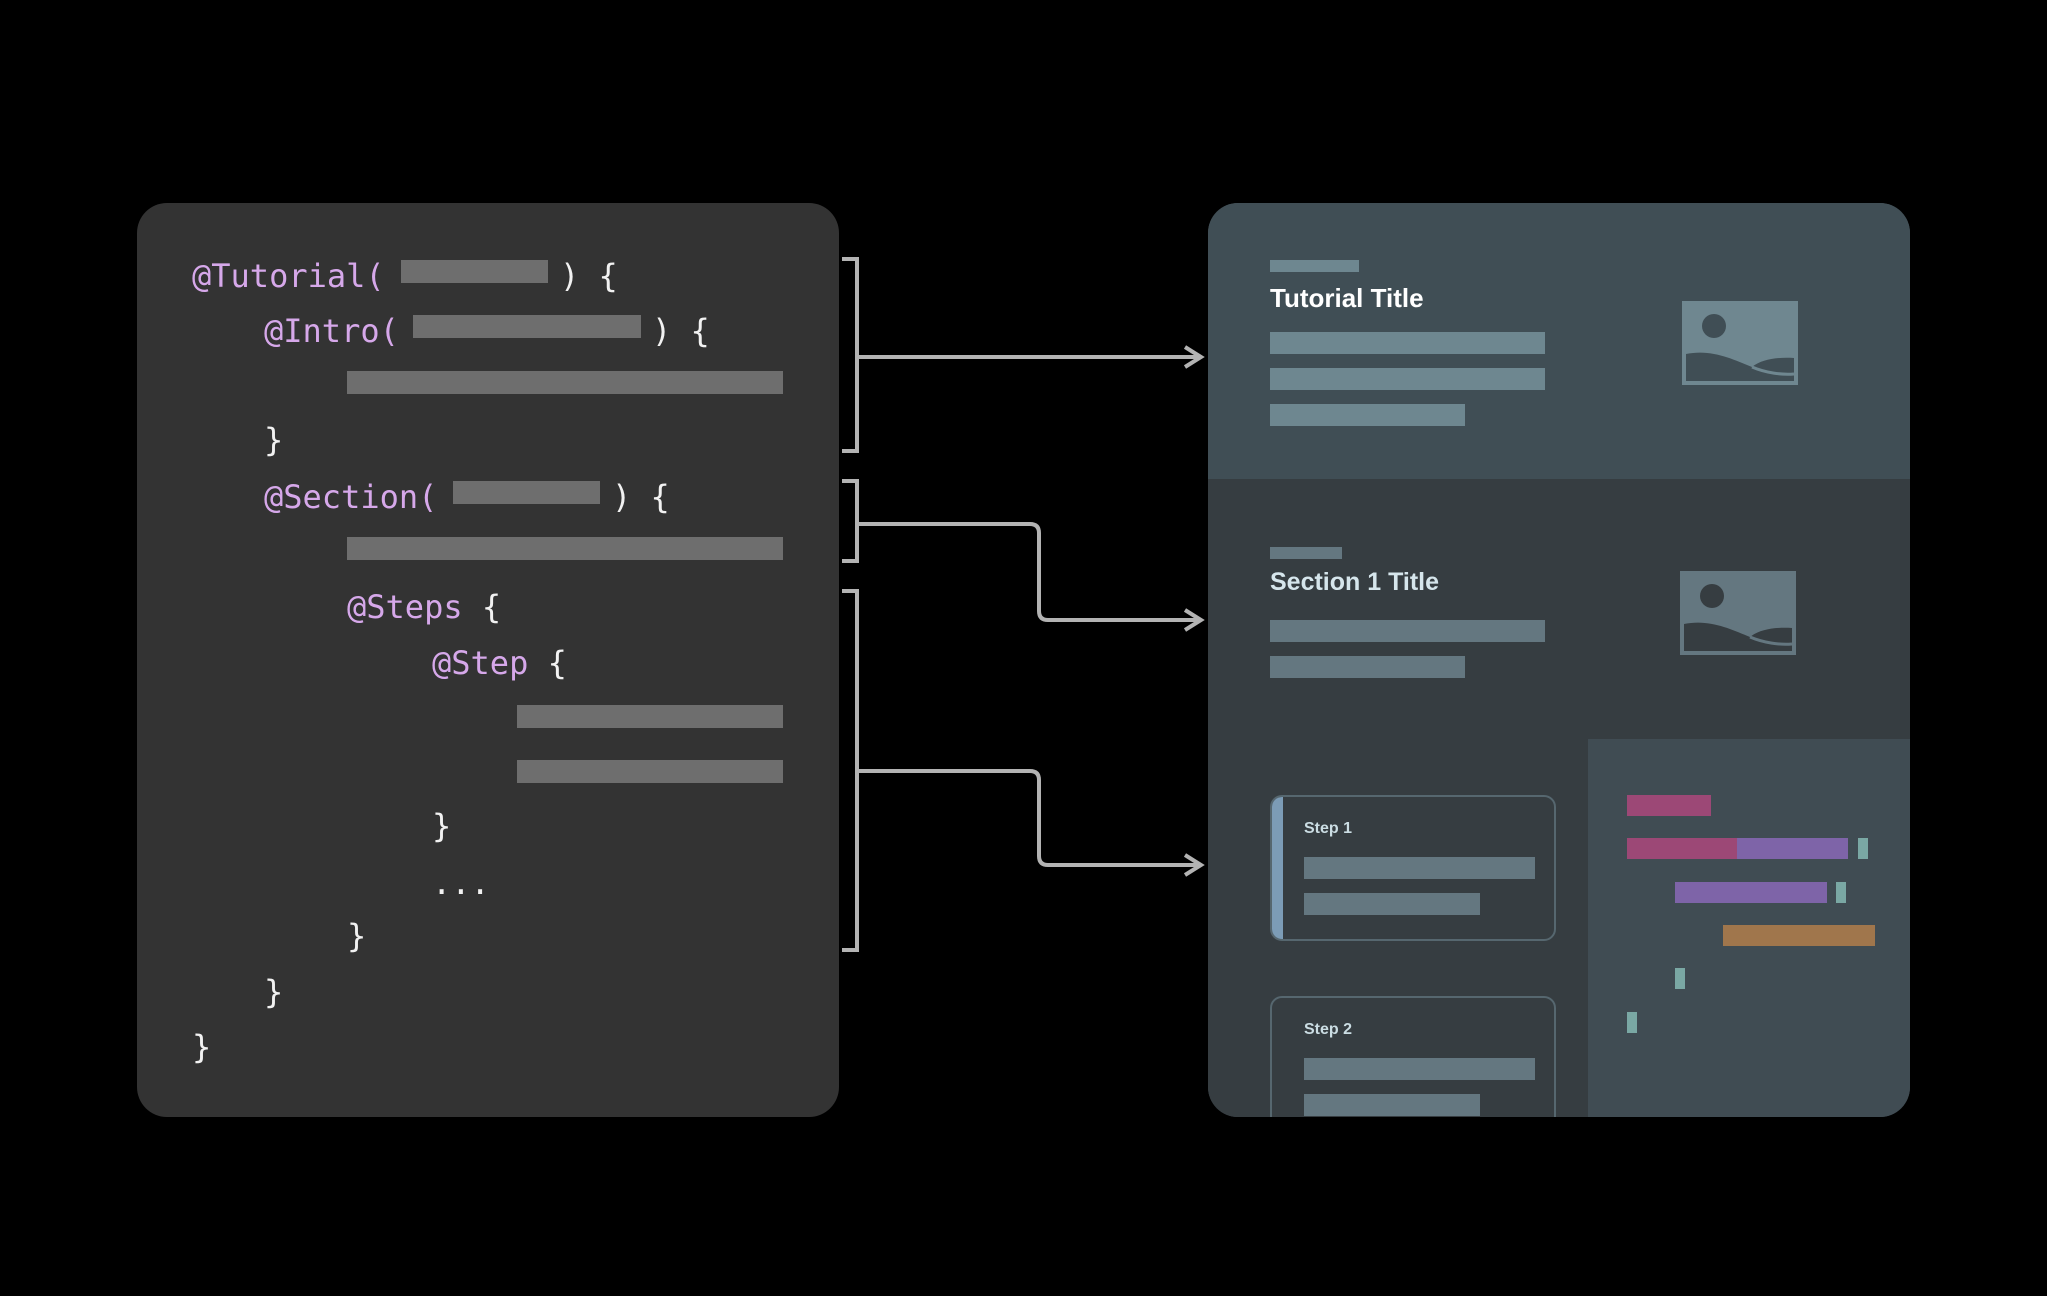 This screenshot has width=2047, height=1296. What do you see at coordinates (850, 521) in the screenshot?
I see `section-bracket` at bounding box center [850, 521].